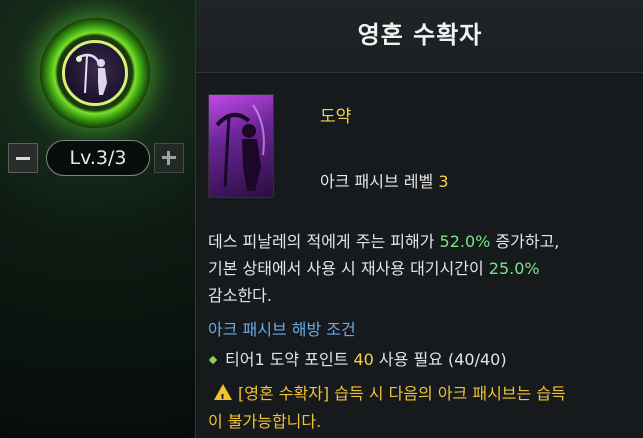 The width and height of the screenshot is (643, 438). I want to click on decrease-level-button, so click(23, 158).